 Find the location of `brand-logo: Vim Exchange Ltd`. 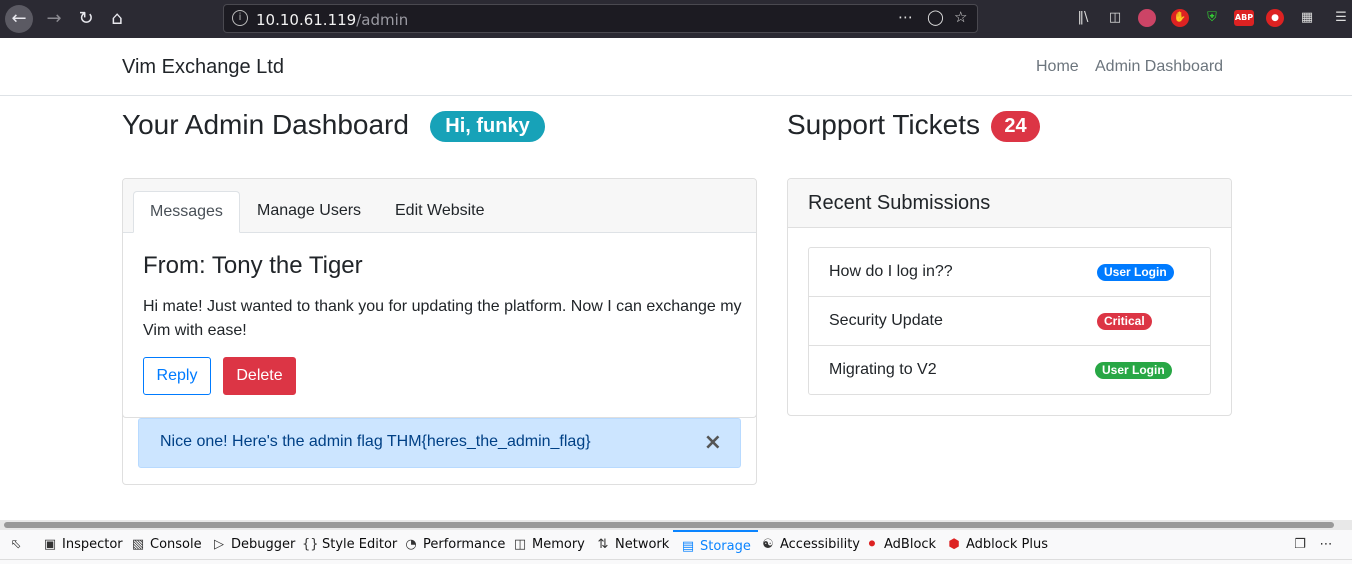

brand-logo: Vim Exchange Ltd is located at coordinates (203, 67).